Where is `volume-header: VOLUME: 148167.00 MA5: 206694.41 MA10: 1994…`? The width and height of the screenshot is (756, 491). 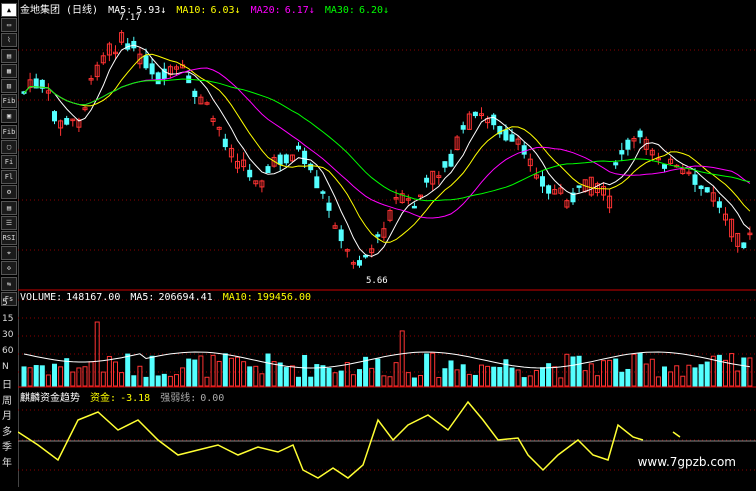 volume-header: VOLUME: 148167.00 MA5: 206694.41 MA10: 1994… is located at coordinates (167, 297).